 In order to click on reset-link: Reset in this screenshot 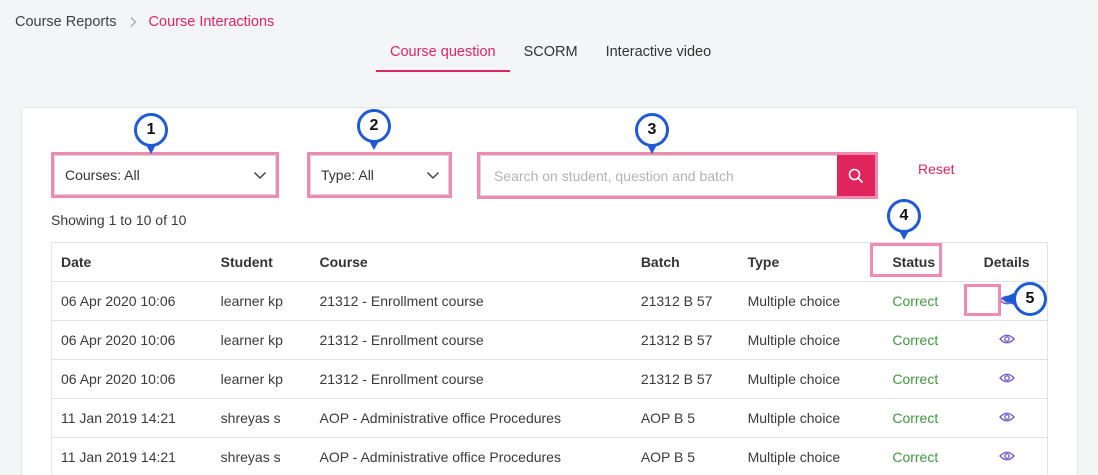, I will do `click(936, 169)`.